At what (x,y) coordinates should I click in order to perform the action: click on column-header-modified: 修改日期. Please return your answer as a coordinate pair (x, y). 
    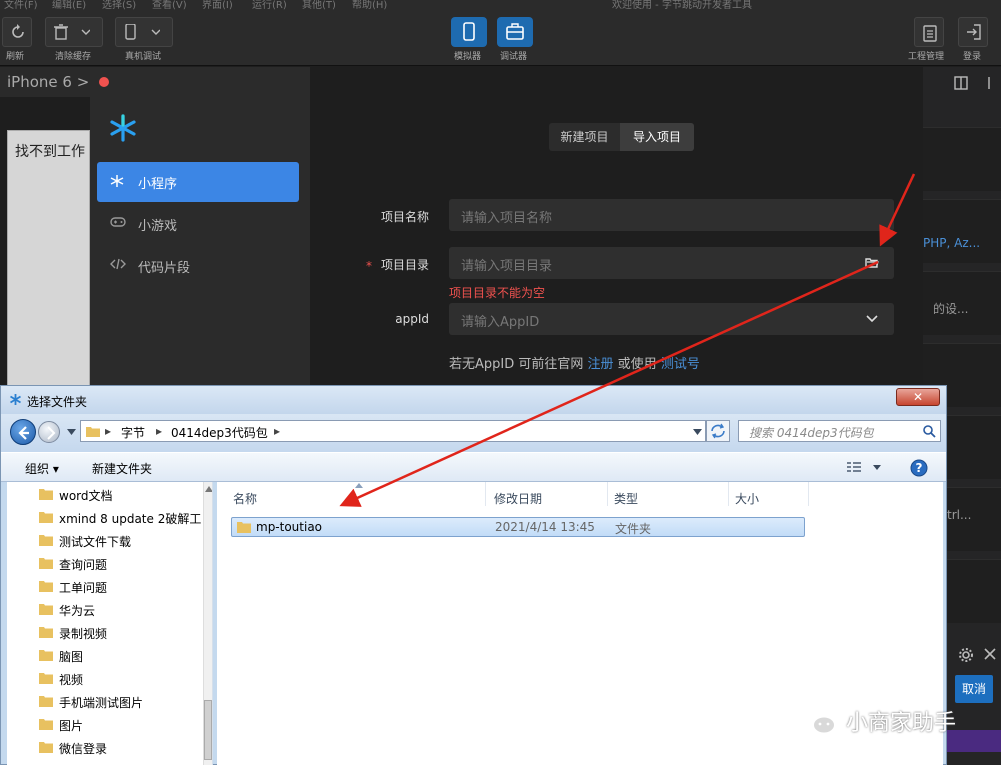
    Looking at the image, I should click on (518, 498).